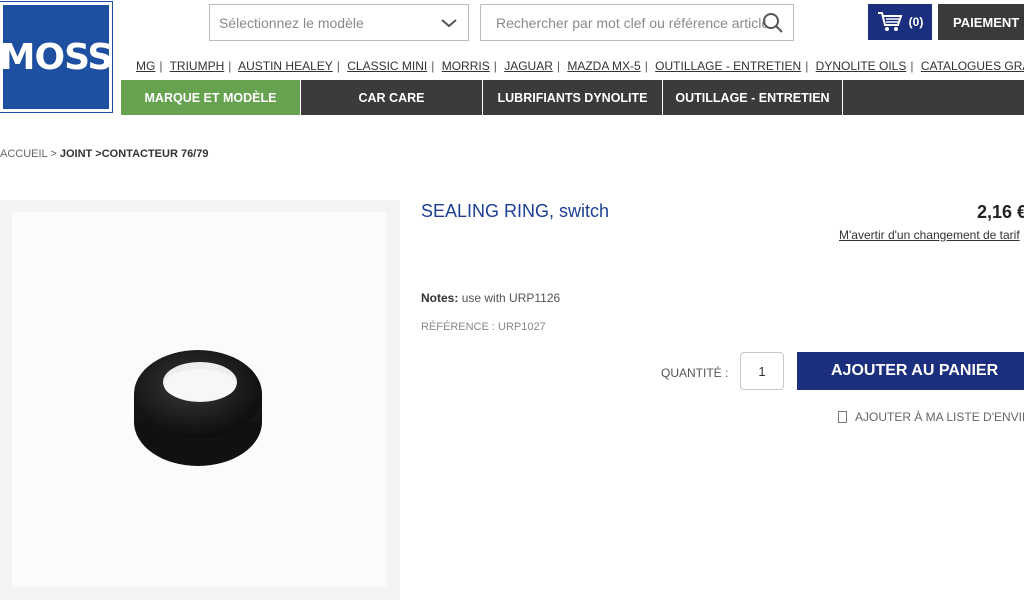  Describe the element at coordinates (23, 154) in the screenshot. I see `breadcrumb-home: ACCUEIL` at that location.